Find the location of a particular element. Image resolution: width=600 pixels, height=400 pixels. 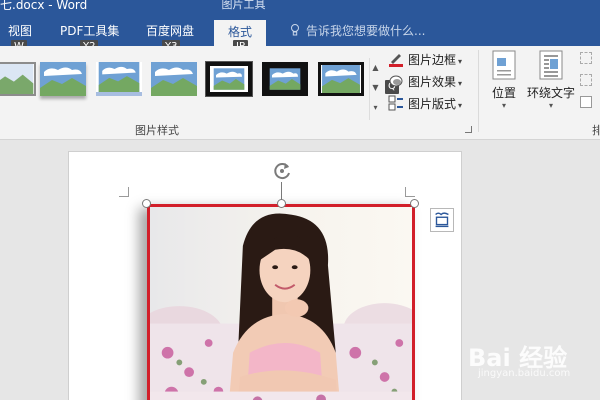

scroll-down-icon: ▼ is located at coordinates (375, 88).